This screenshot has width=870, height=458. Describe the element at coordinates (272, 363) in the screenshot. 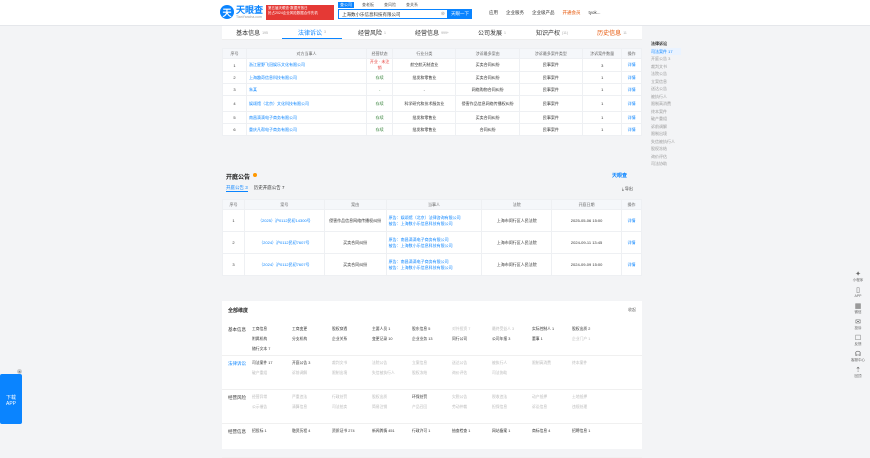

I see `category-item: 司法案件 17` at that location.